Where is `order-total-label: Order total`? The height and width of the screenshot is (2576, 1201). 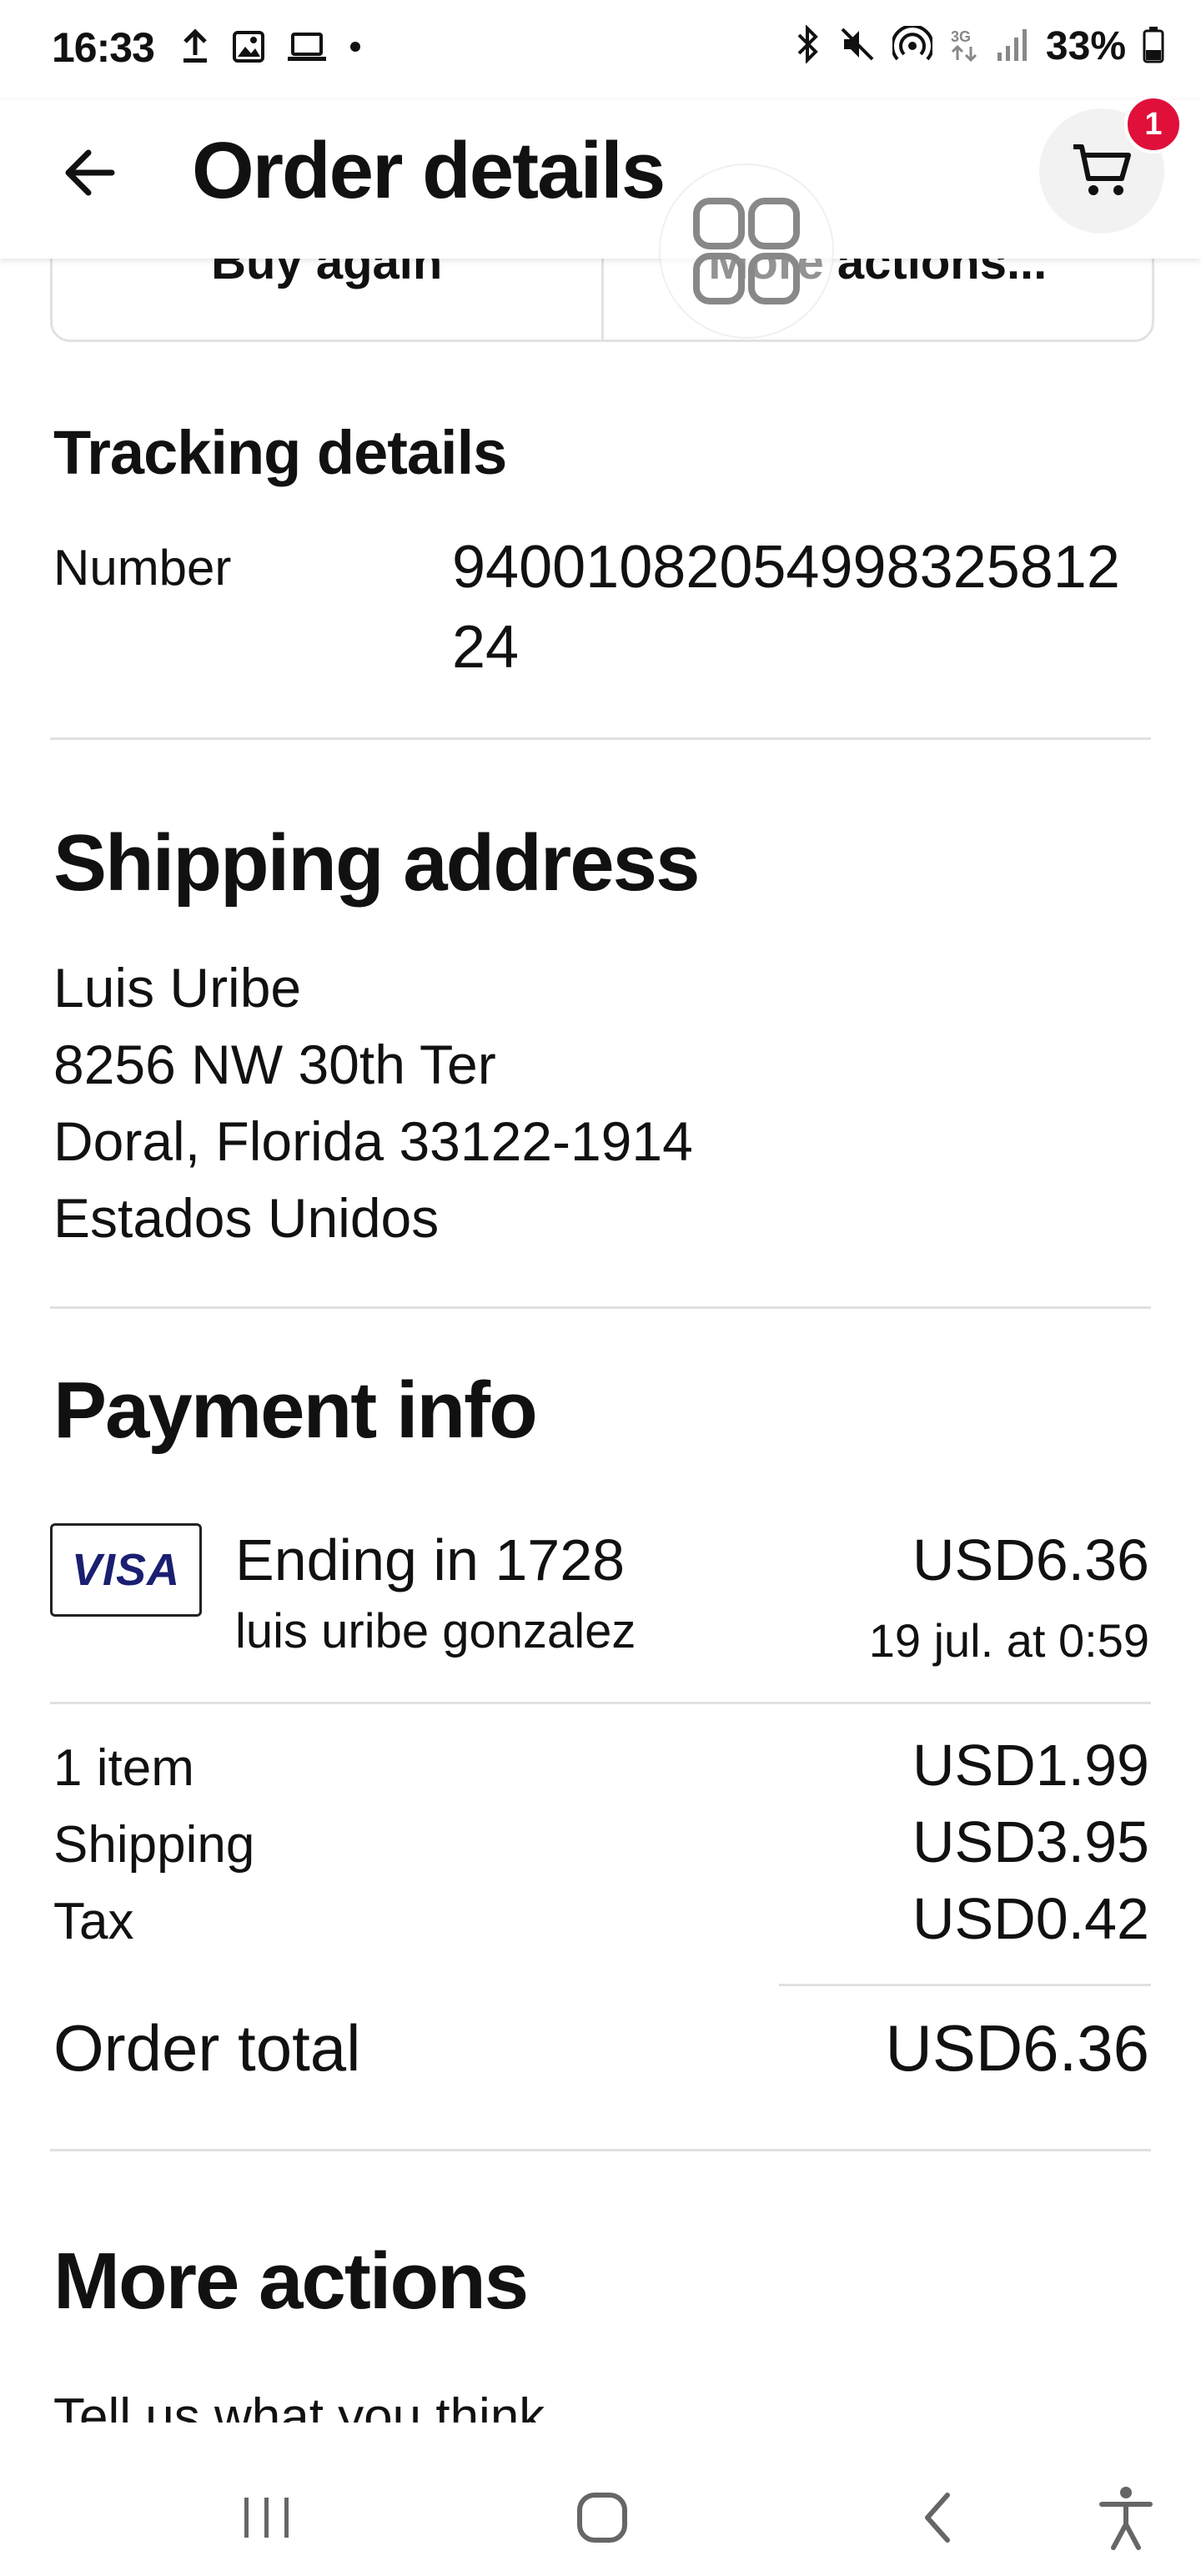
order-total-label: Order total is located at coordinates (207, 2048).